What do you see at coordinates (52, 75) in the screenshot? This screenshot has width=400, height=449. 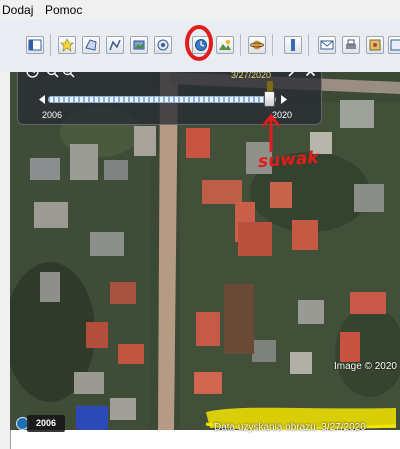 I see `zoom-out-icon` at bounding box center [52, 75].